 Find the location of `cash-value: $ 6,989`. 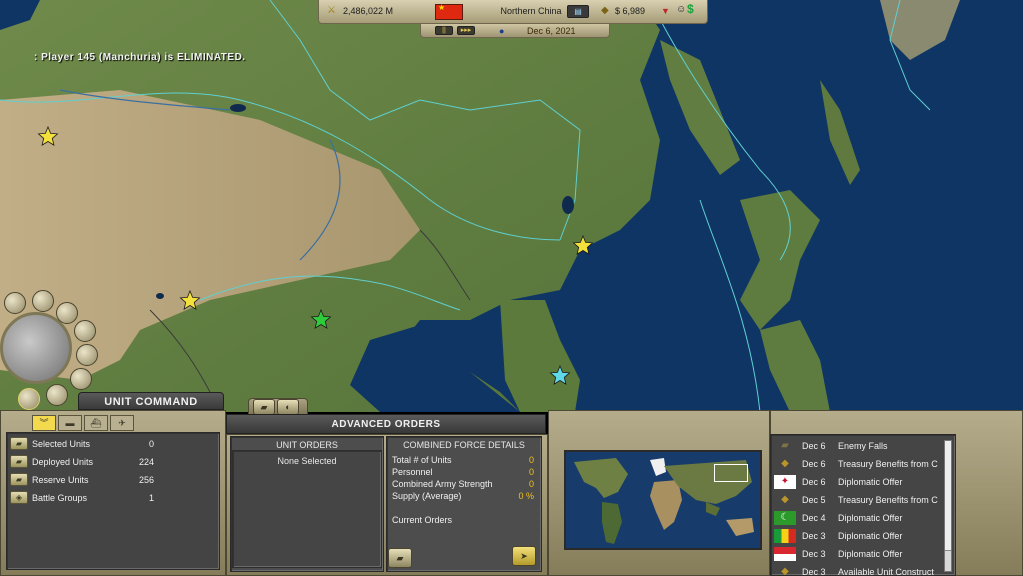

cash-value: $ 6,989 is located at coordinates (630, 11).